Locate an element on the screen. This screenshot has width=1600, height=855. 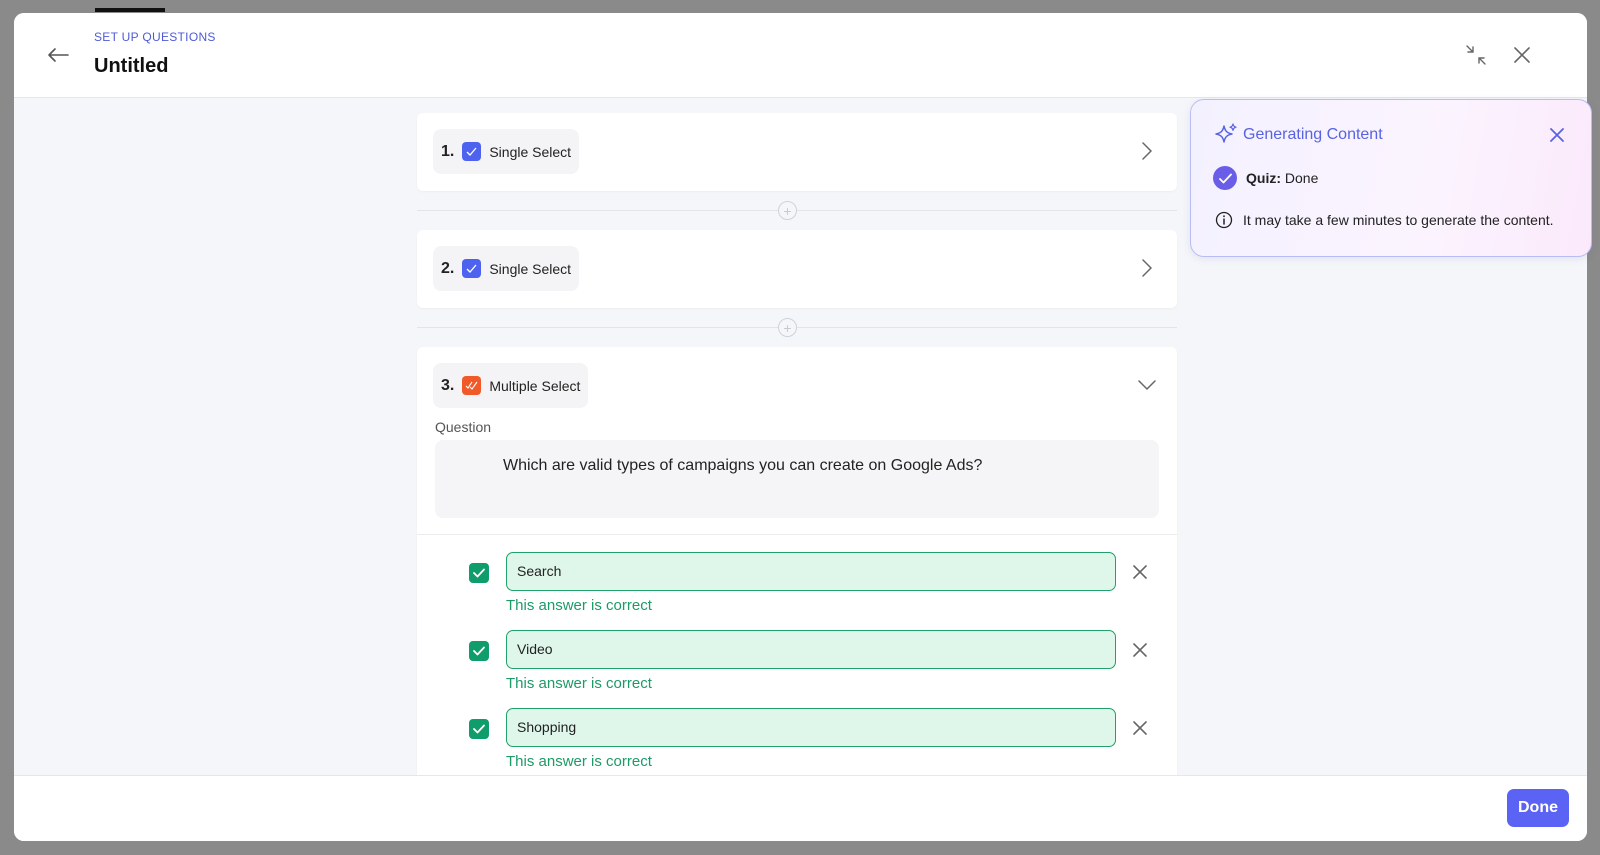
question-number: 1. is located at coordinates (448, 151).